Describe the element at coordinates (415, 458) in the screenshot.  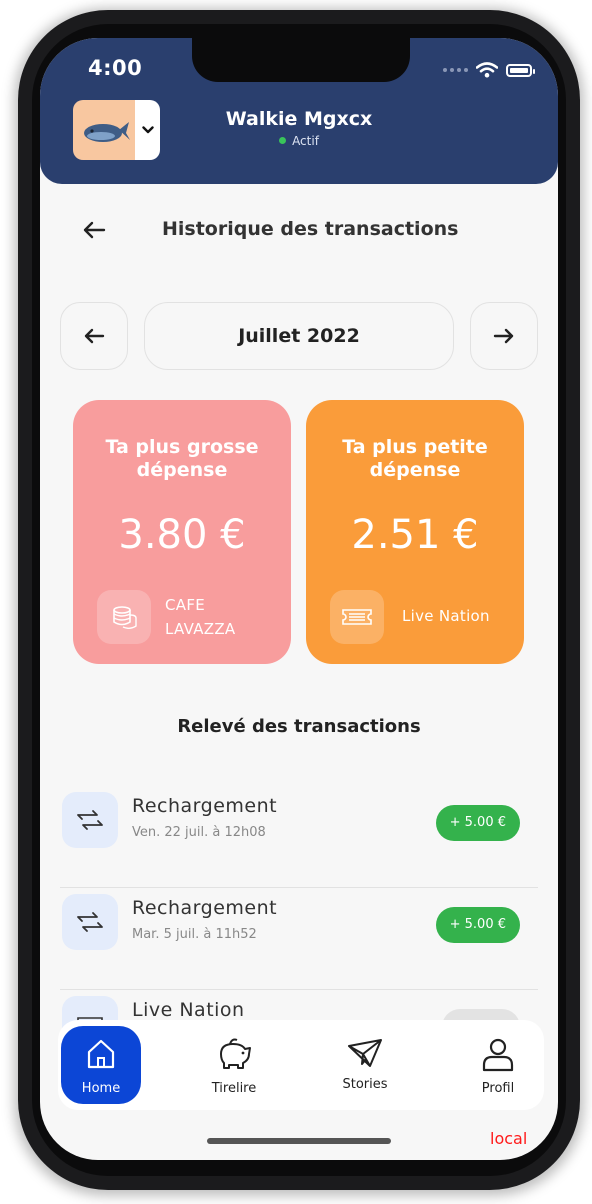
I see `card-label: Ta plus petite dépense` at that location.